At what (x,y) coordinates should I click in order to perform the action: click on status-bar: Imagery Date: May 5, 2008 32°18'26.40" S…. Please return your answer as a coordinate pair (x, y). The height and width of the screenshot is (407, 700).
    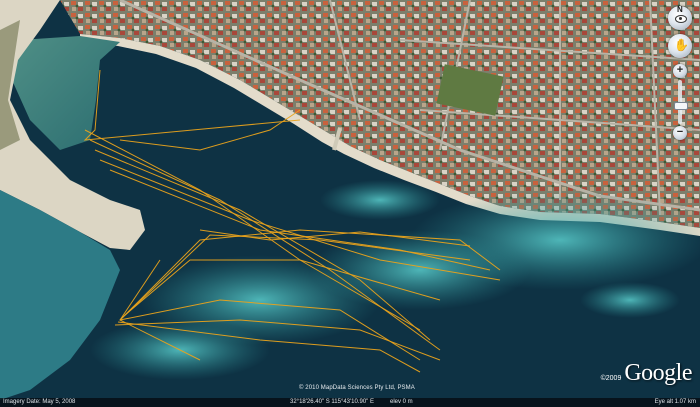
    Looking at the image, I should click on (350, 402).